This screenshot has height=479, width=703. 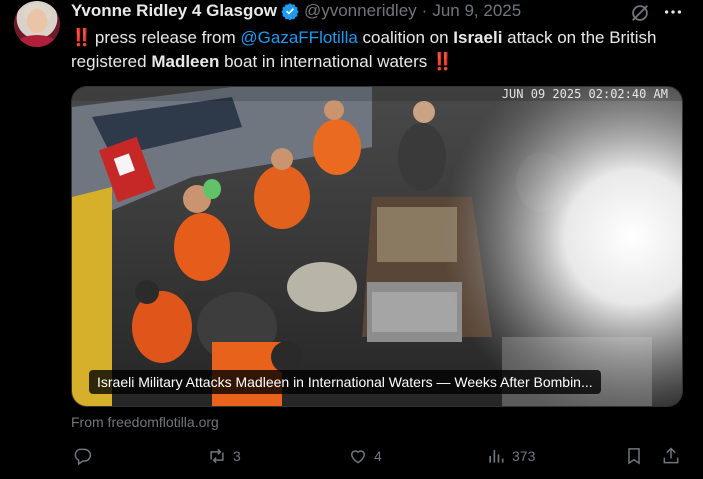 What do you see at coordinates (584, 94) in the screenshot?
I see `cctv-timestamp: JUN 09 2025 02:02:40 AM` at bounding box center [584, 94].